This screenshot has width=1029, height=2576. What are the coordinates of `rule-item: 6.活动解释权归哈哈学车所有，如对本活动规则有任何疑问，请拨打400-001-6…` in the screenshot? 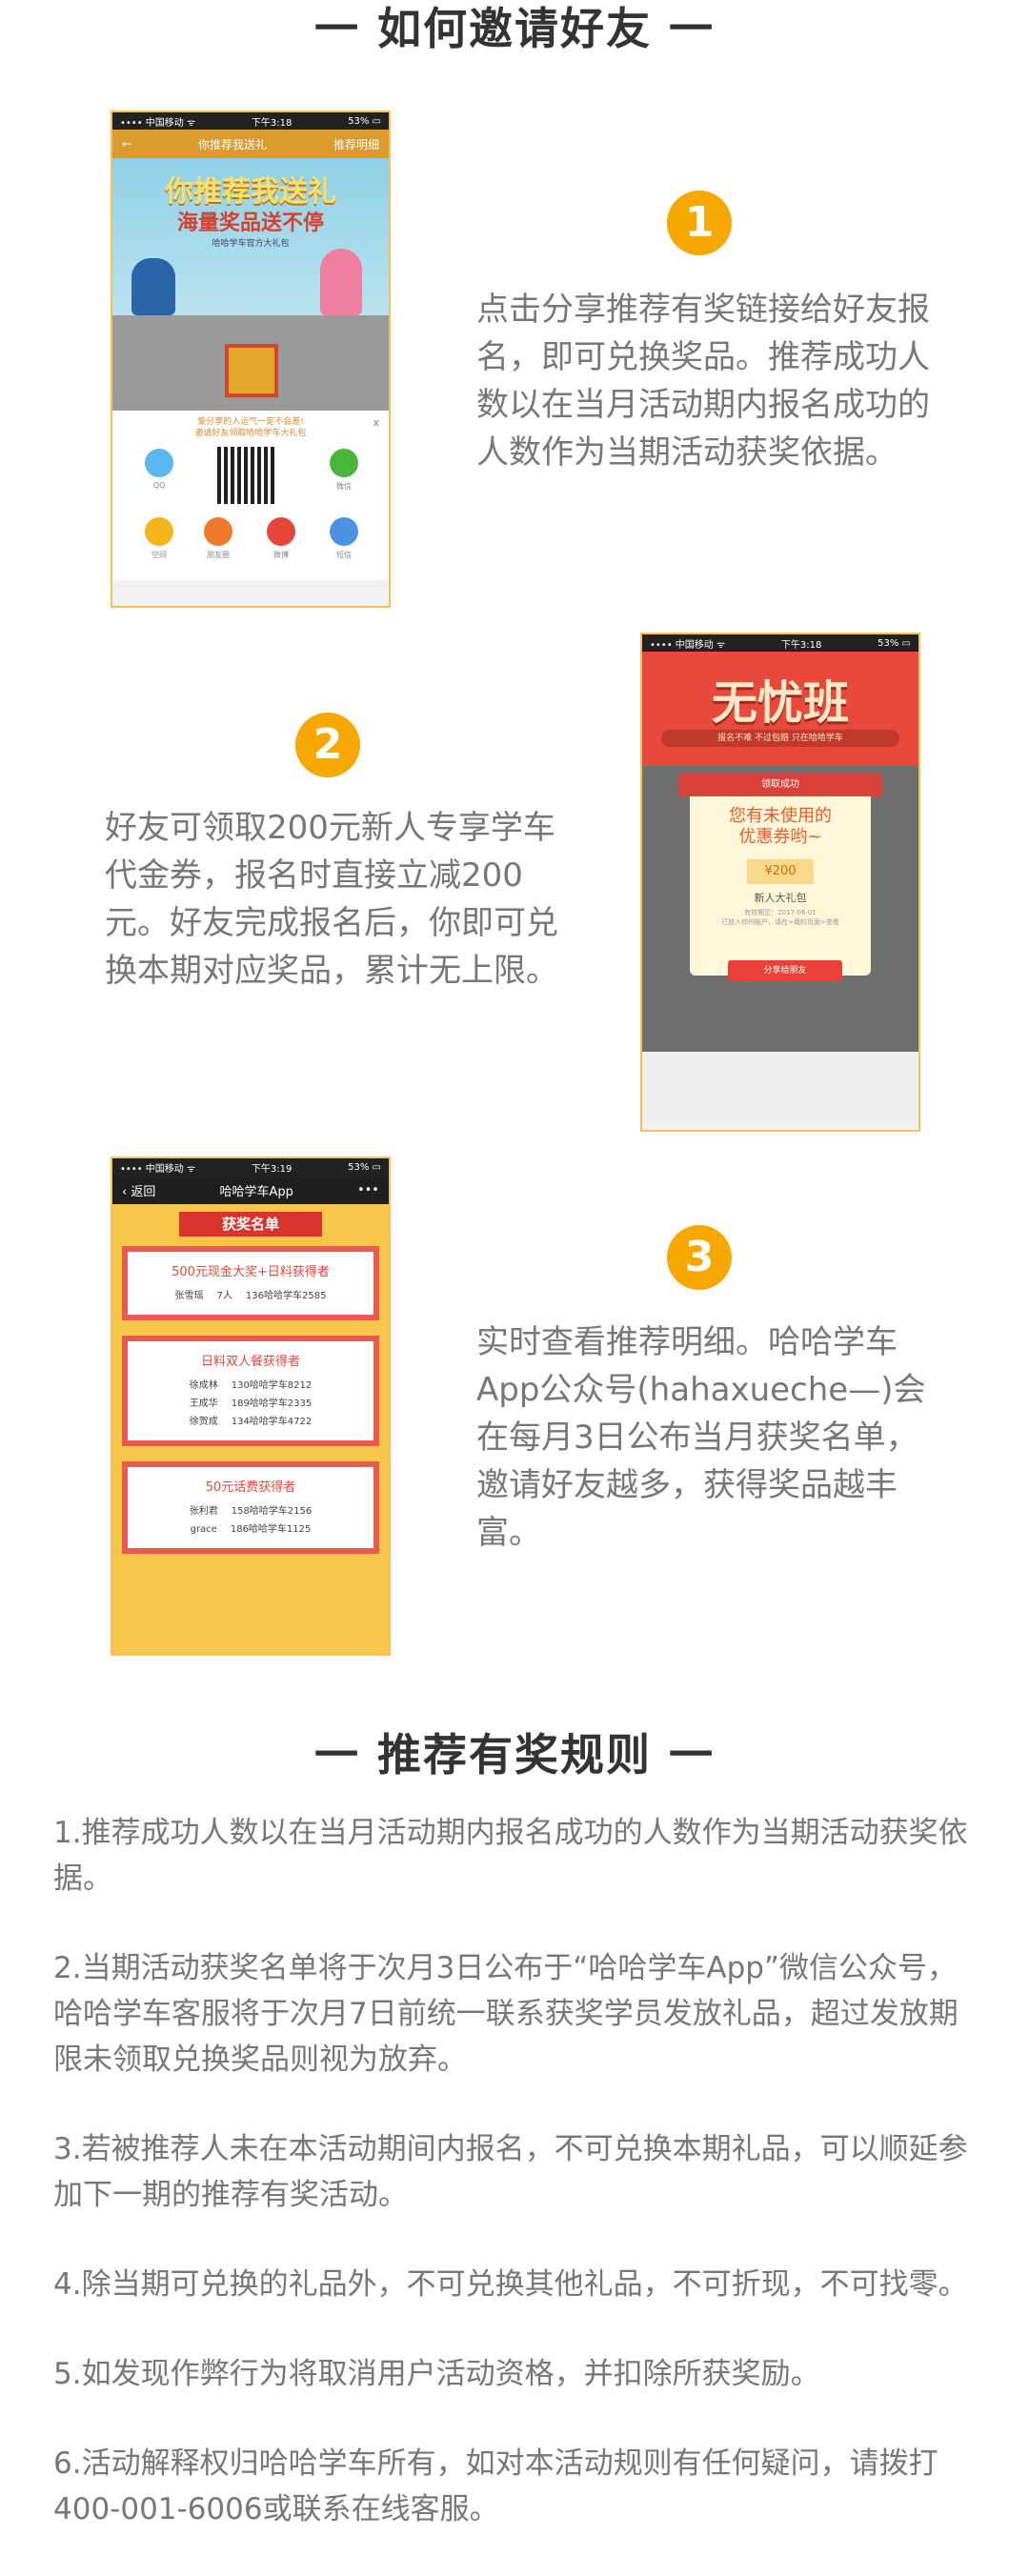 It's located at (495, 2486).